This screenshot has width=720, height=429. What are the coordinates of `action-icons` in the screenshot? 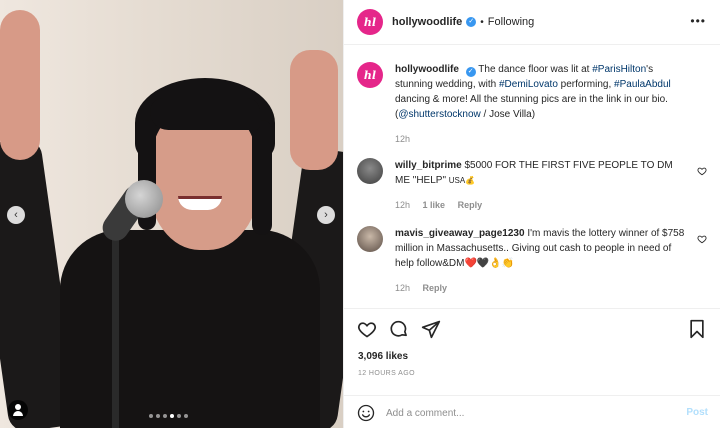 It's located at (399, 329).